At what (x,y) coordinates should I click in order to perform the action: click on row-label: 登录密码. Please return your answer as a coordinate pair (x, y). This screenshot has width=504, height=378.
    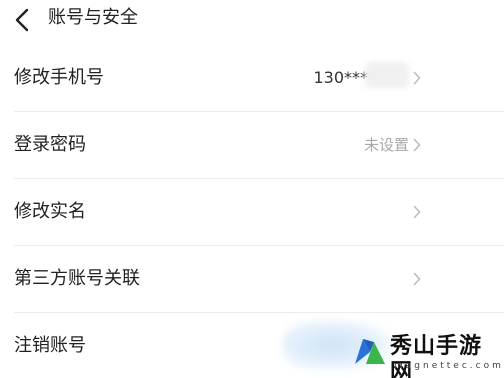
    Looking at the image, I should click on (50, 144).